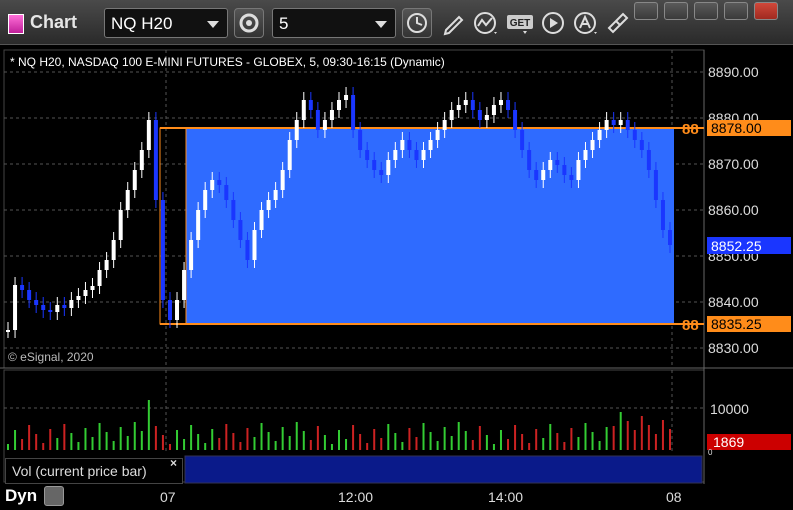 Image resolution: width=793 pixels, height=510 pixels. I want to click on get-data-tool: GET, so click(519, 23).